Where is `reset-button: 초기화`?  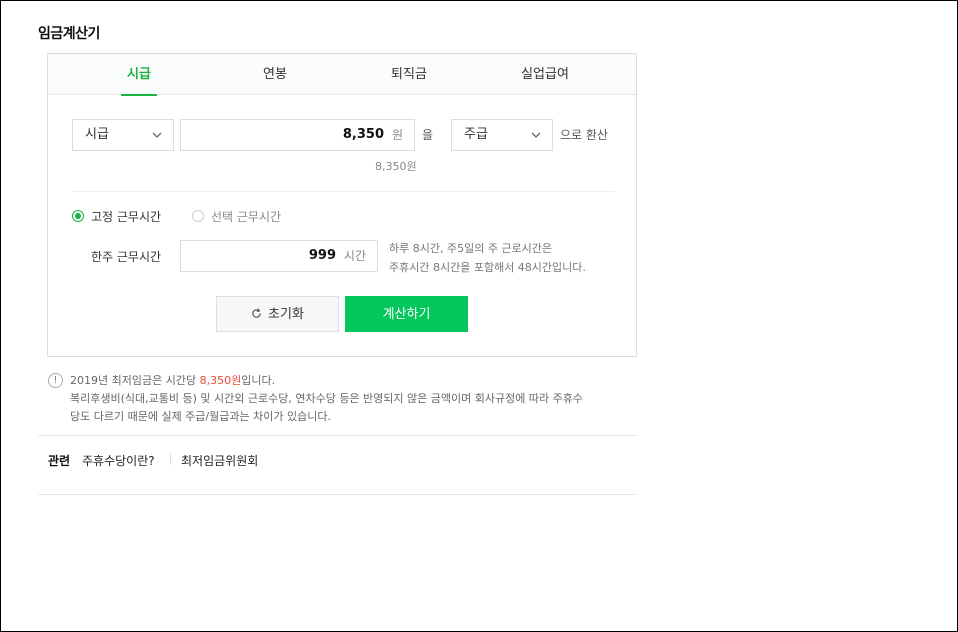 reset-button: 초기화 is located at coordinates (277, 314).